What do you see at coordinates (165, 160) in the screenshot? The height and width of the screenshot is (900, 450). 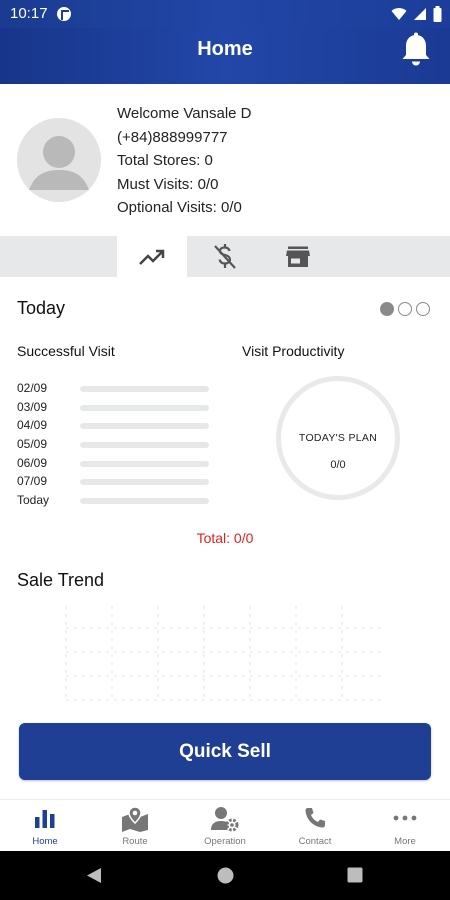 I see `total-stores-text: Total Stores: 0` at bounding box center [165, 160].